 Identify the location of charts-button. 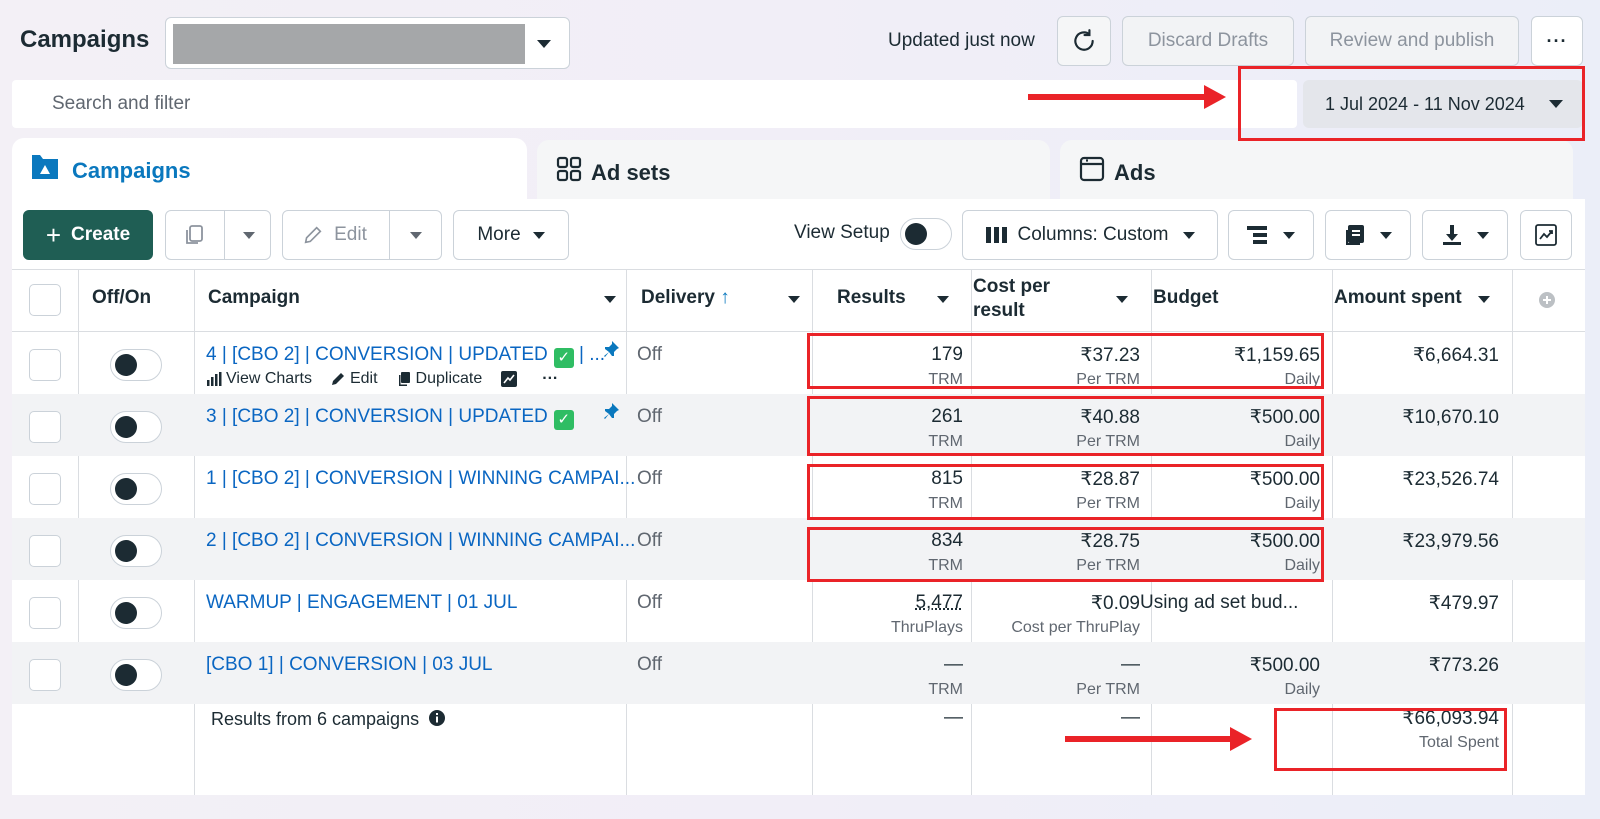
(1546, 235).